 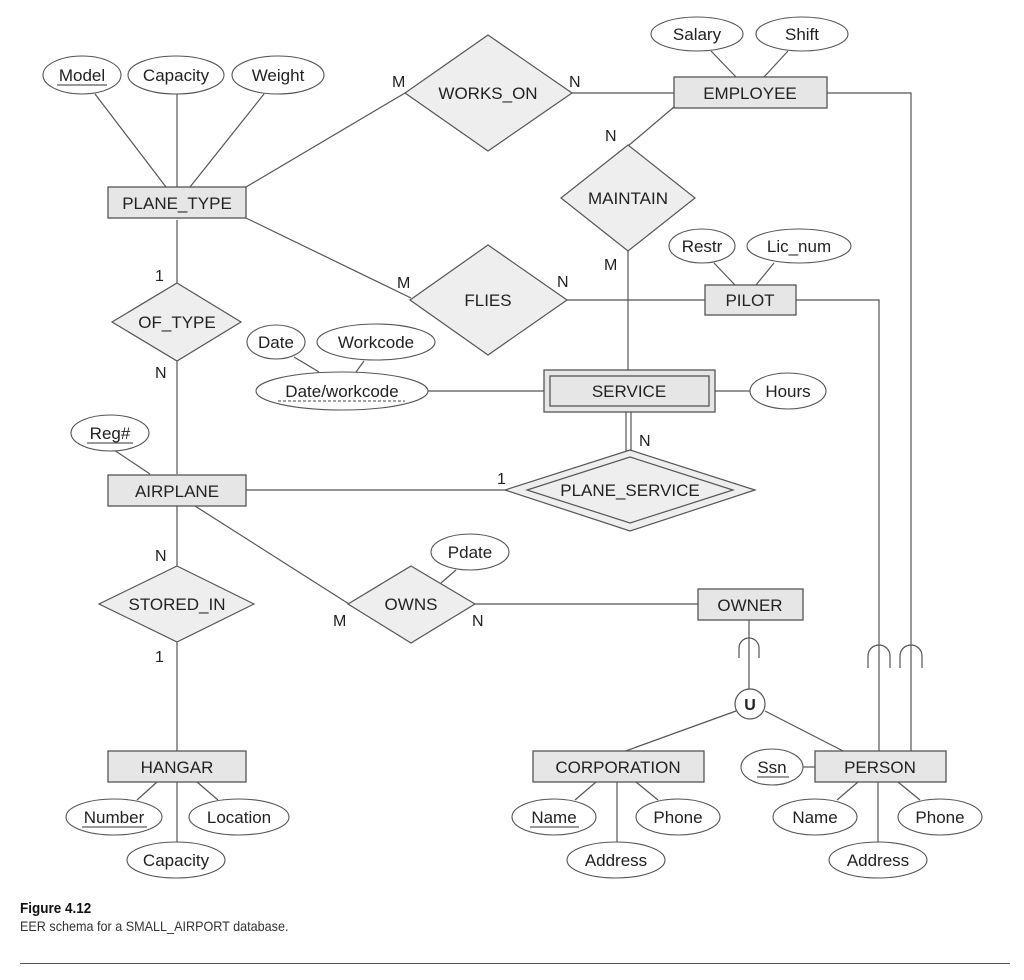 I want to click on cardinality-owns-n: N, so click(x=478, y=621).